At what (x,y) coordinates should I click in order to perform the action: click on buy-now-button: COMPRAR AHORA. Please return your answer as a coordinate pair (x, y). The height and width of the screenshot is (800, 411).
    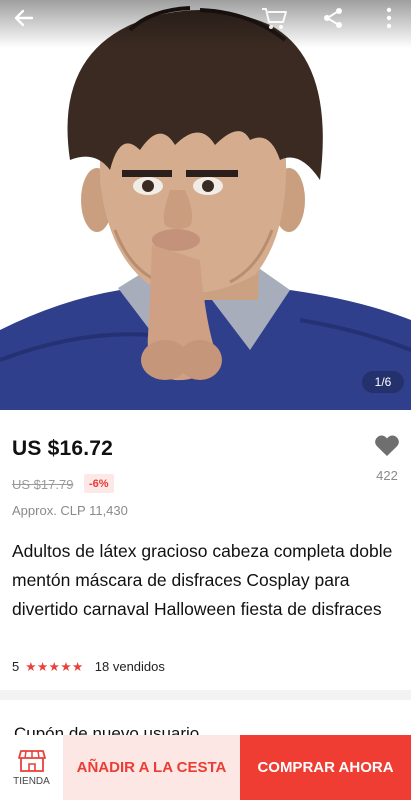
    Looking at the image, I should click on (325, 767).